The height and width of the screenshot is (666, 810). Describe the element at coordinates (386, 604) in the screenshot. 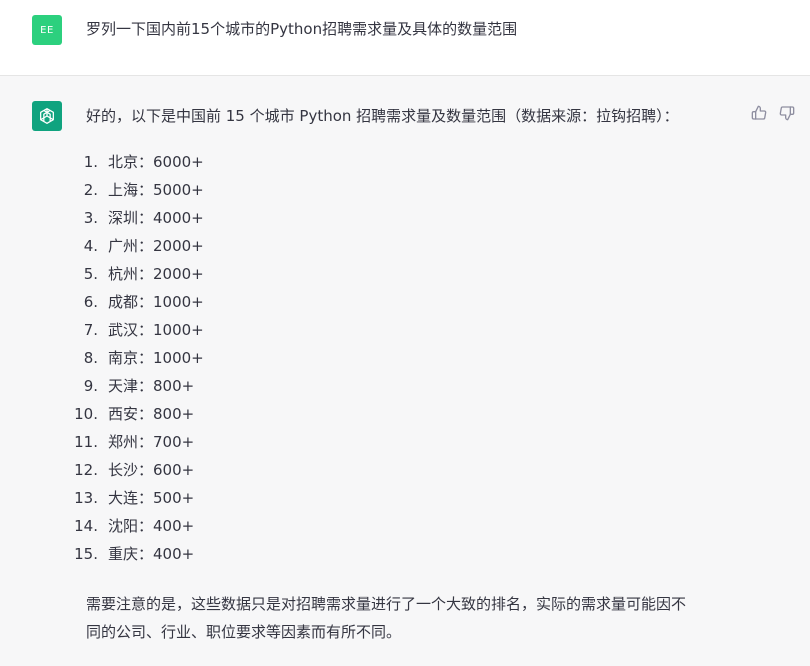

I see `note-line-1: 需要注意的是，这些数据只是对招聘需求量进行了一个大致的排名，实际的需求量可能因不` at that location.